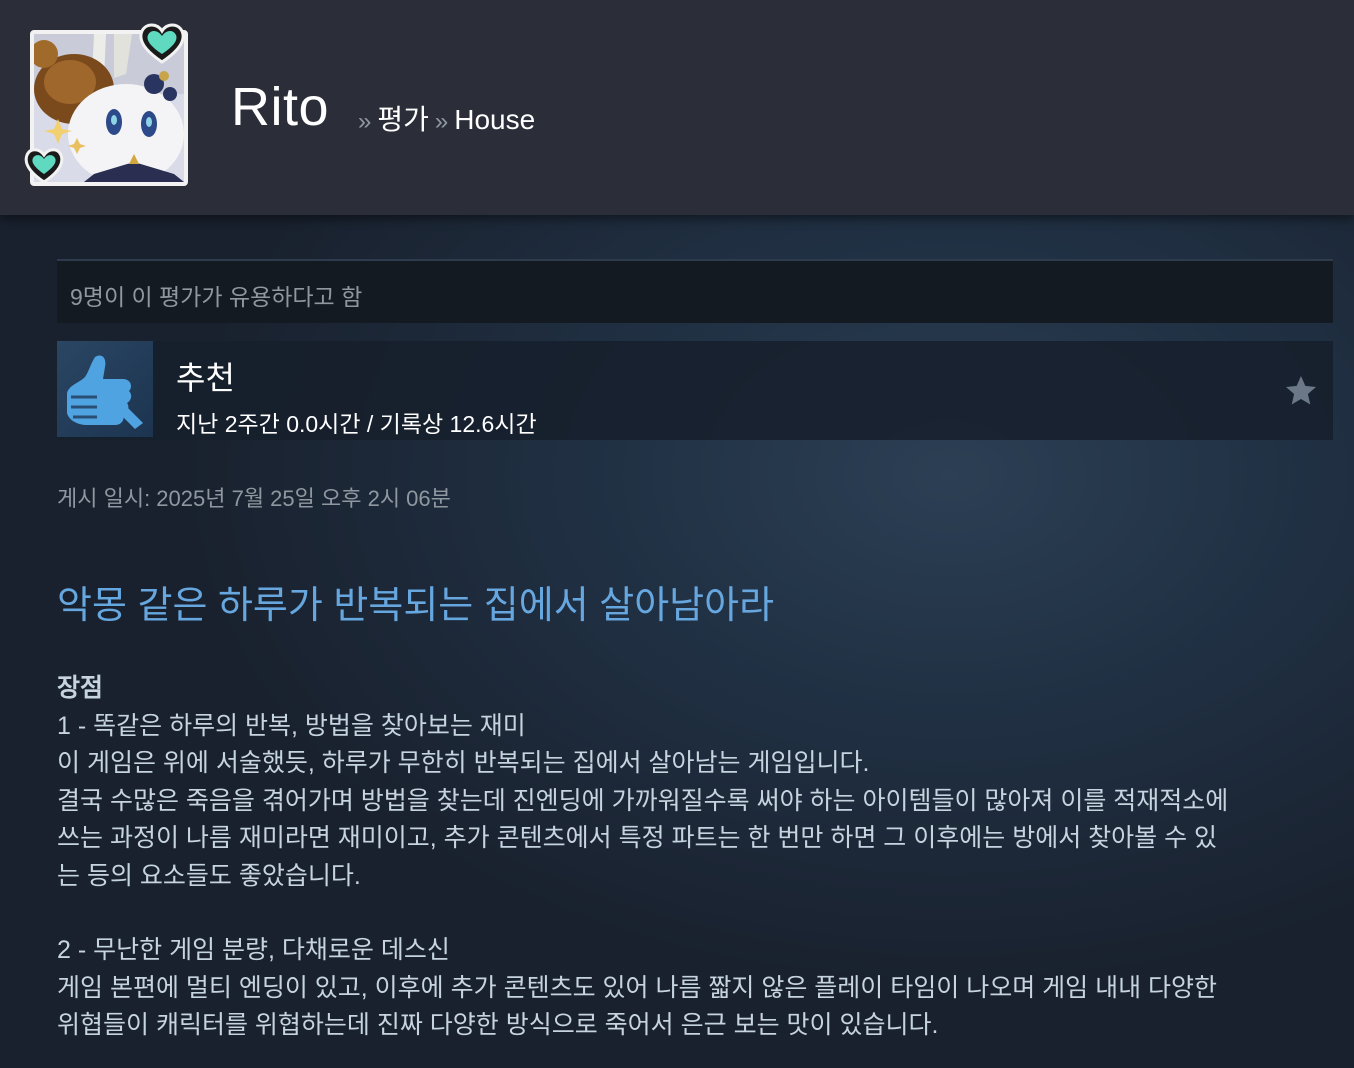  I want to click on section-heading-pros: 장점, so click(80, 688).